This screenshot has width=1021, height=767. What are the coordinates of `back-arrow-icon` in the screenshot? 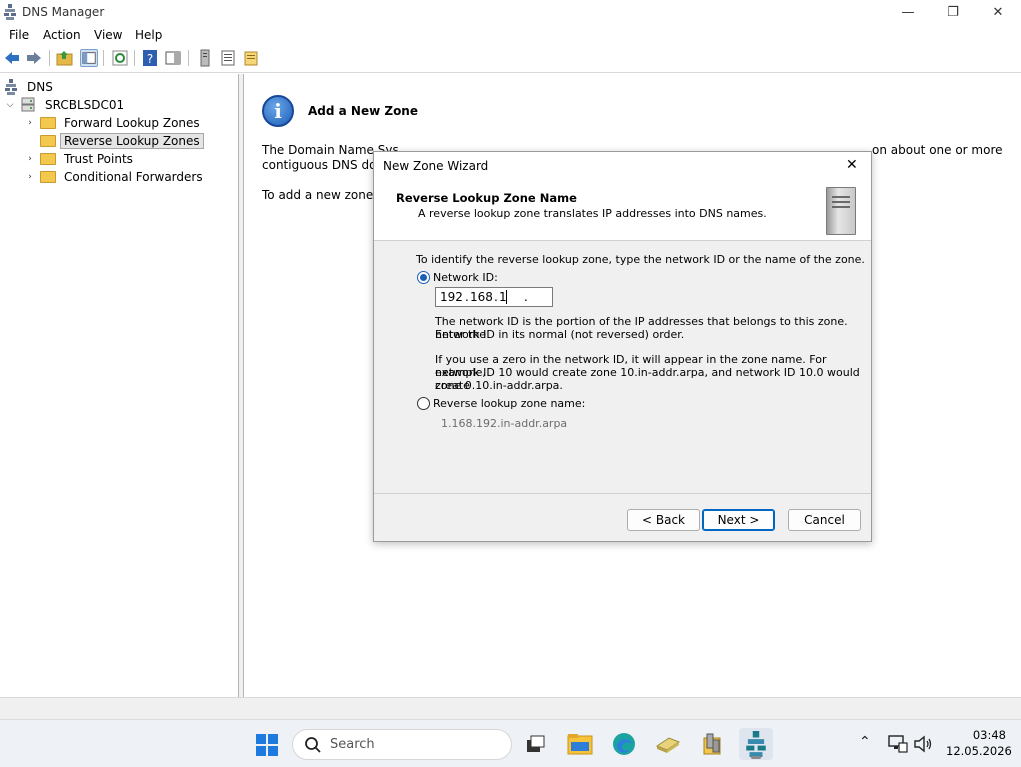 It's located at (12, 58).